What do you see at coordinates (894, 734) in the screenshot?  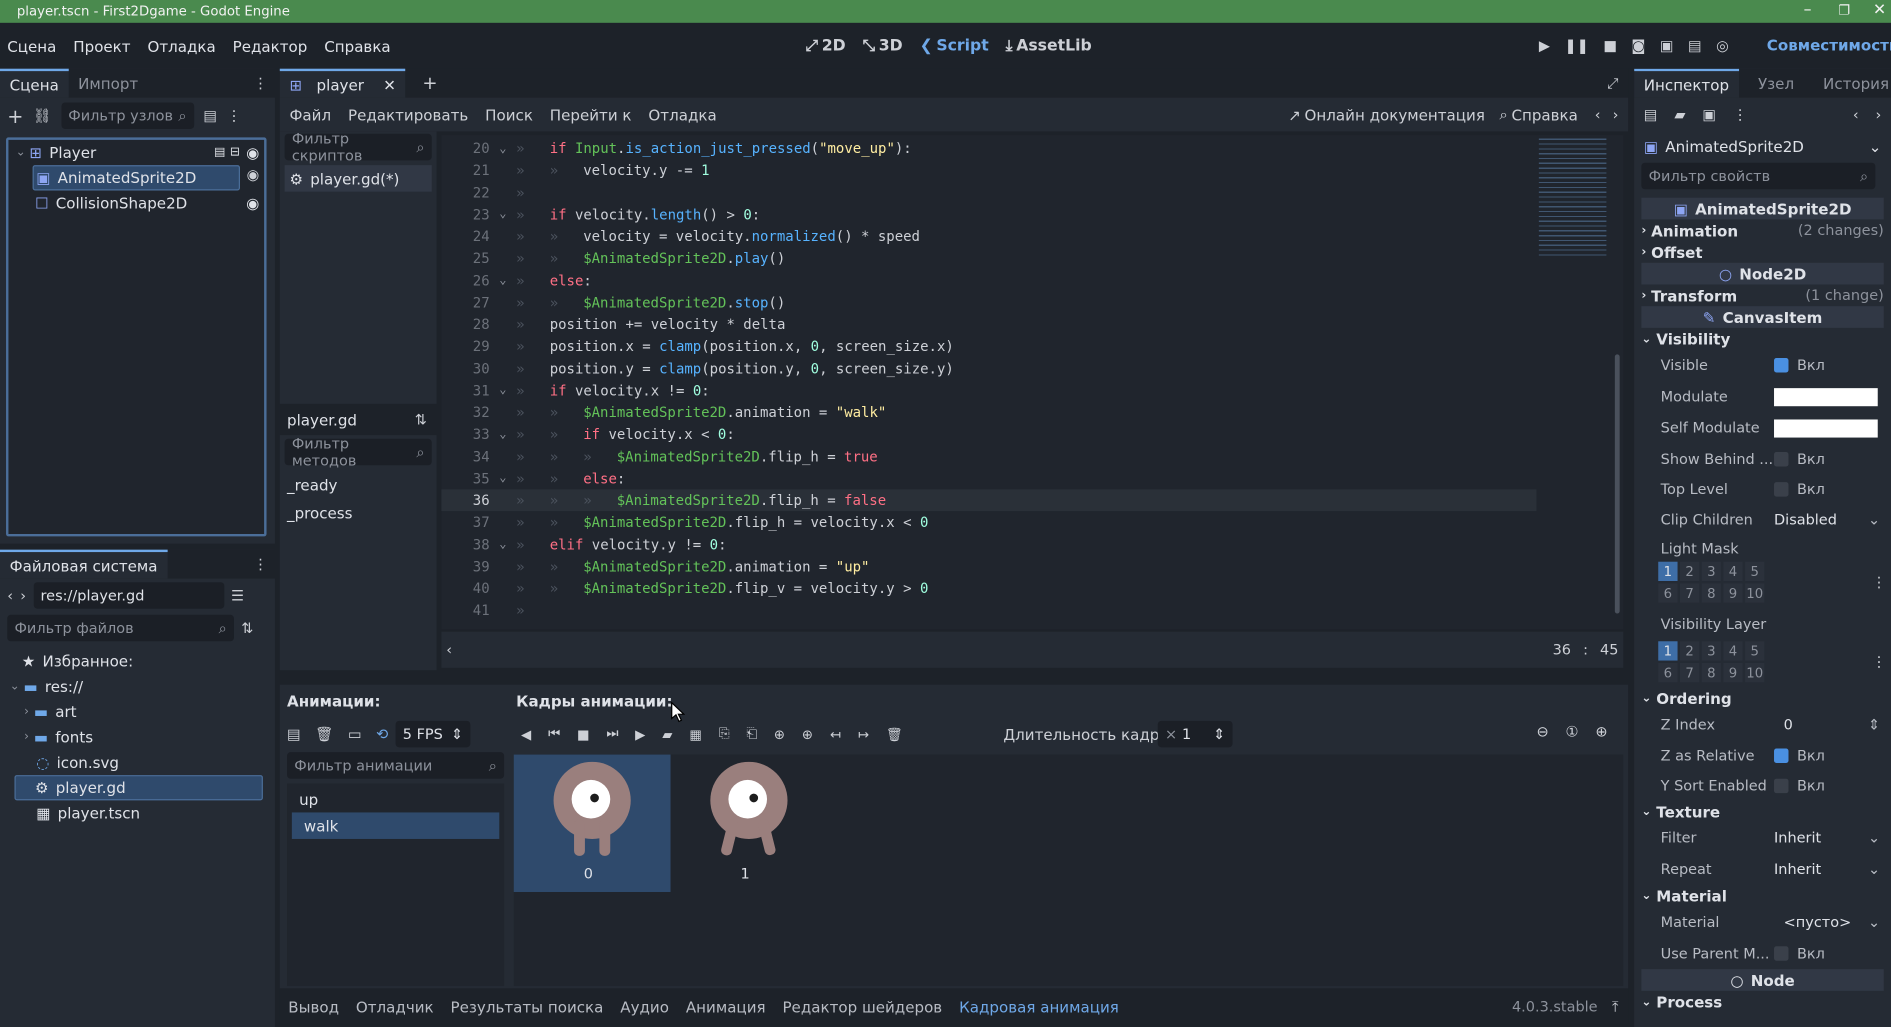 I see `delete-frame-icon: 🗑` at bounding box center [894, 734].